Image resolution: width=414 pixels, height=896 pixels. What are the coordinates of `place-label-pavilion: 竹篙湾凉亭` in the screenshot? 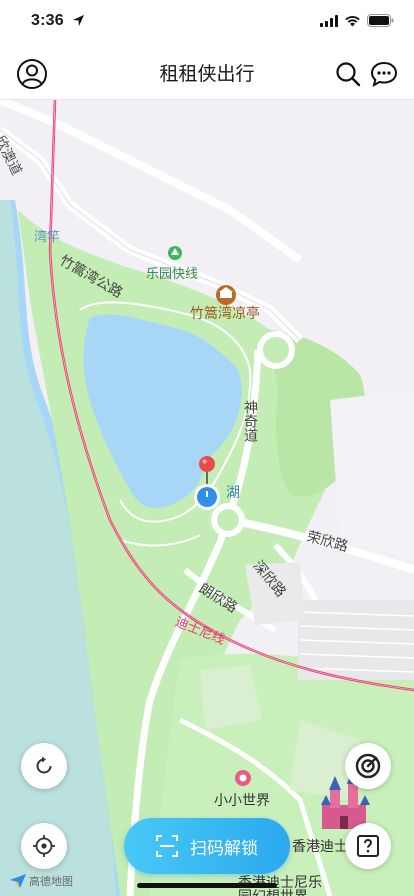 It's located at (225, 314).